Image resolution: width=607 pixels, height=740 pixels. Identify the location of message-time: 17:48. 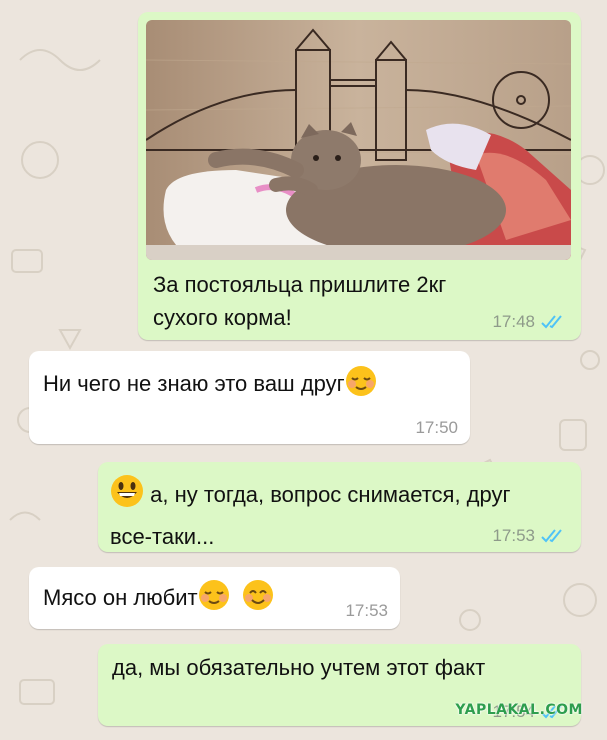
(513, 321).